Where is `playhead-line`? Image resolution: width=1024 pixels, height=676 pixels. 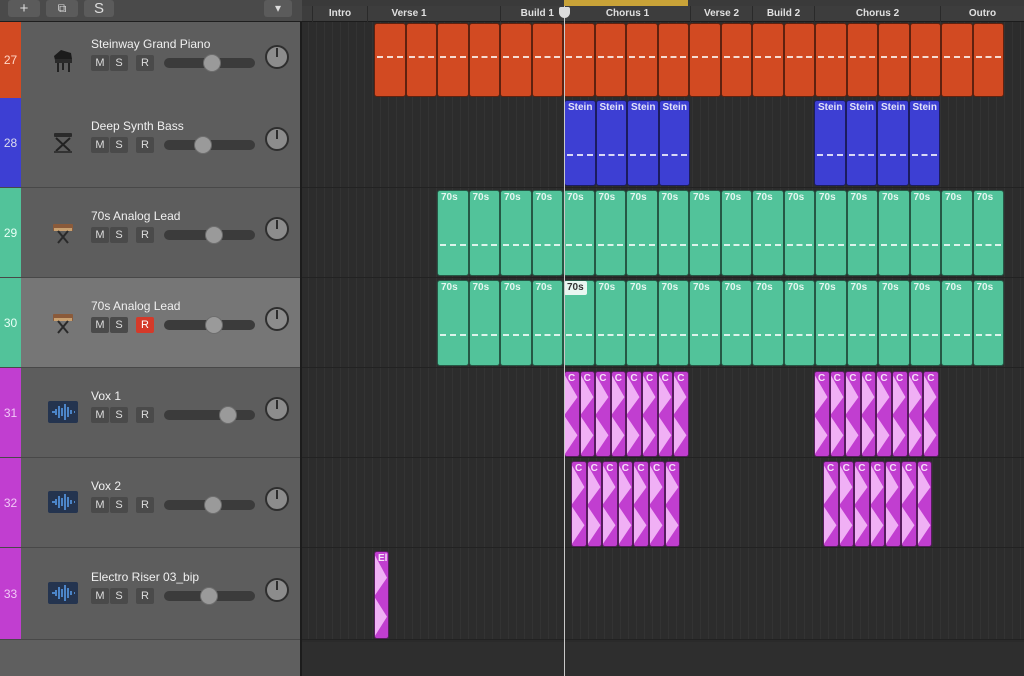 playhead-line is located at coordinates (564, 341).